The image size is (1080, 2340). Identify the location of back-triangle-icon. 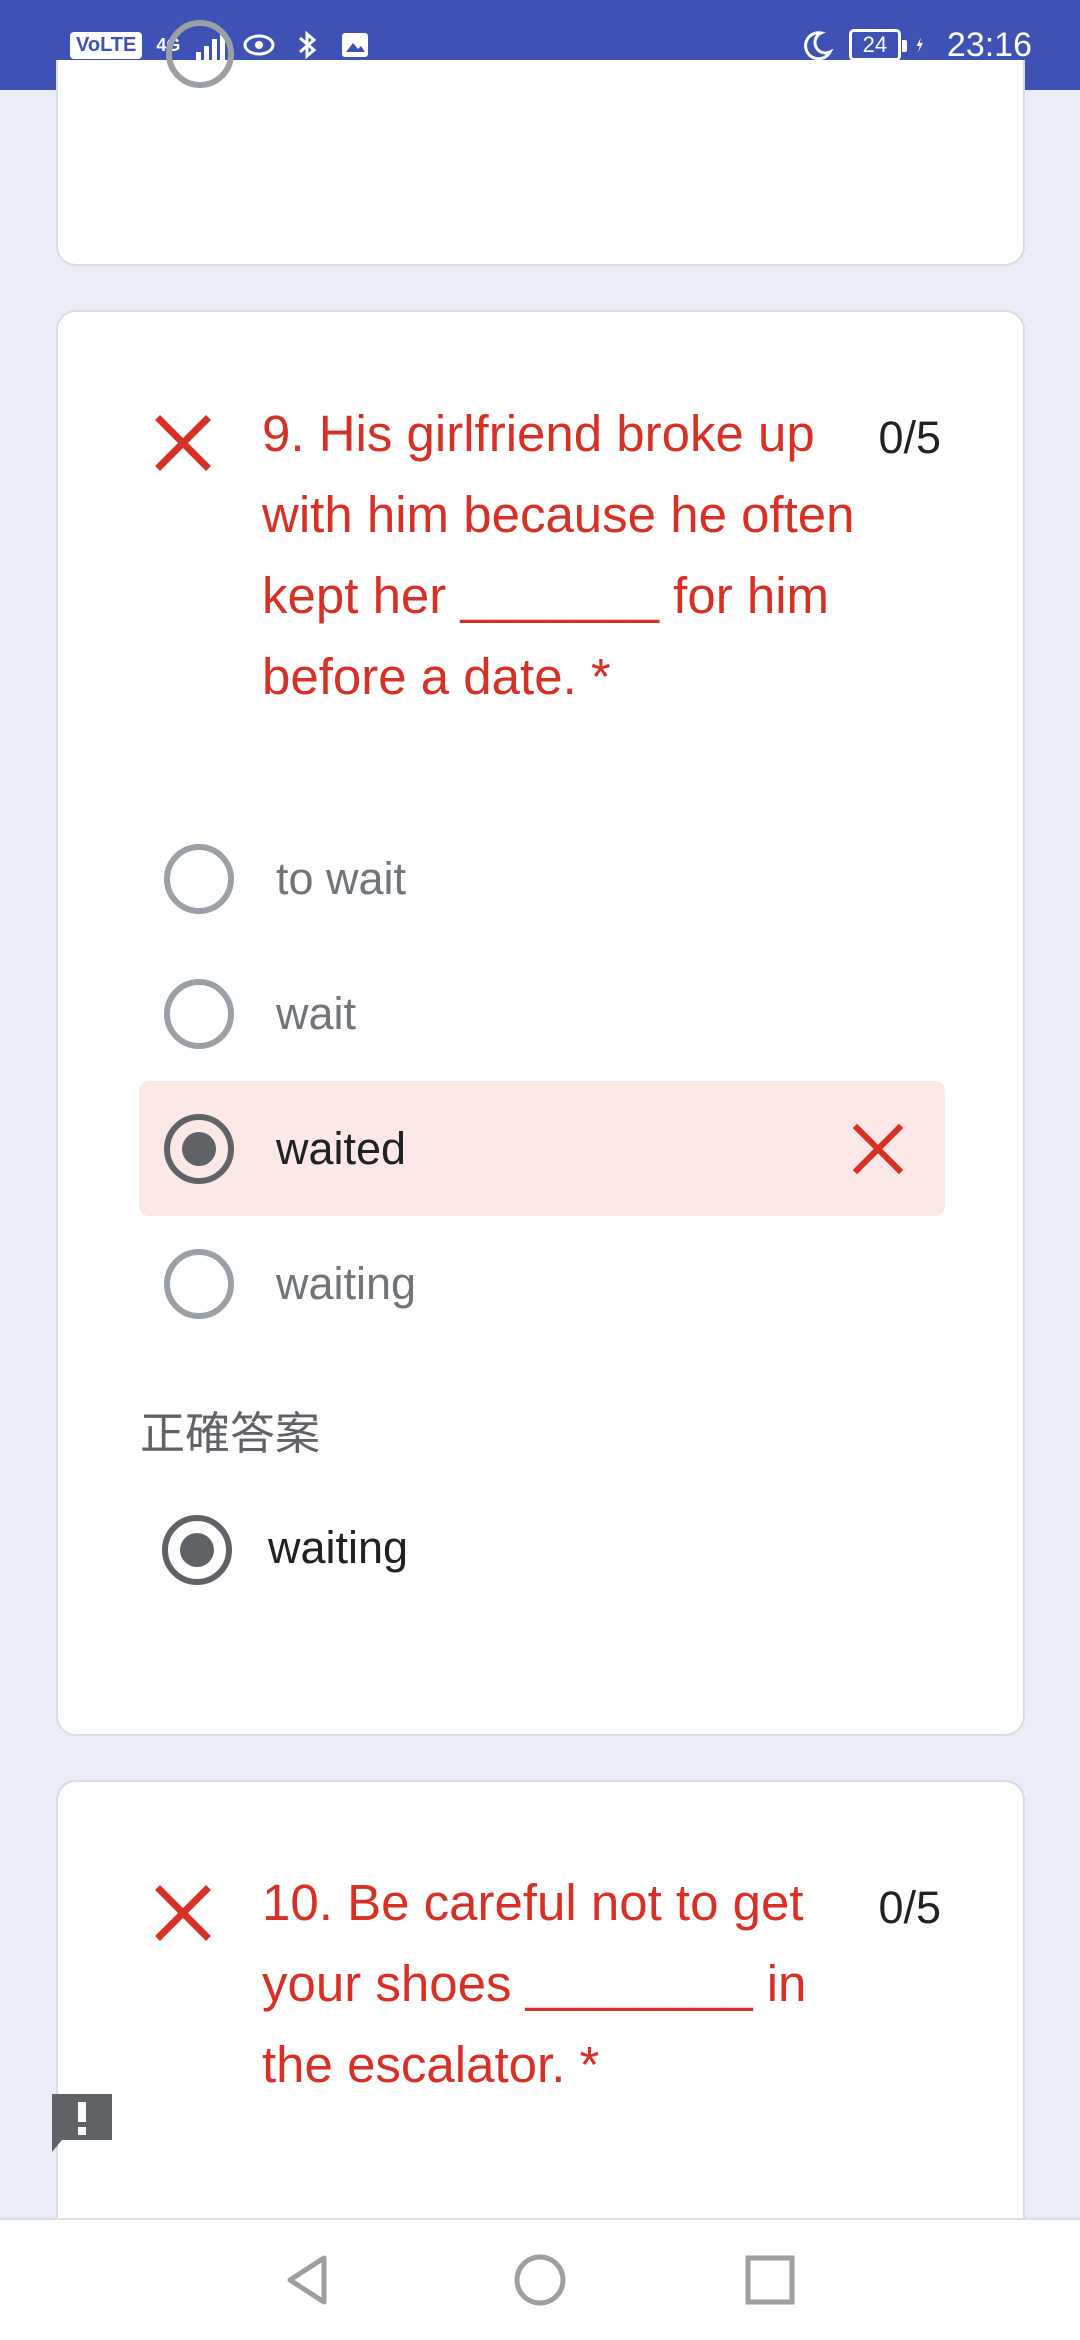
(308, 2280).